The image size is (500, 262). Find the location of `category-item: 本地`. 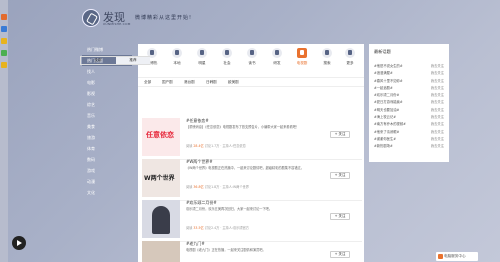

category-item: 本地 is located at coordinates (177, 57).